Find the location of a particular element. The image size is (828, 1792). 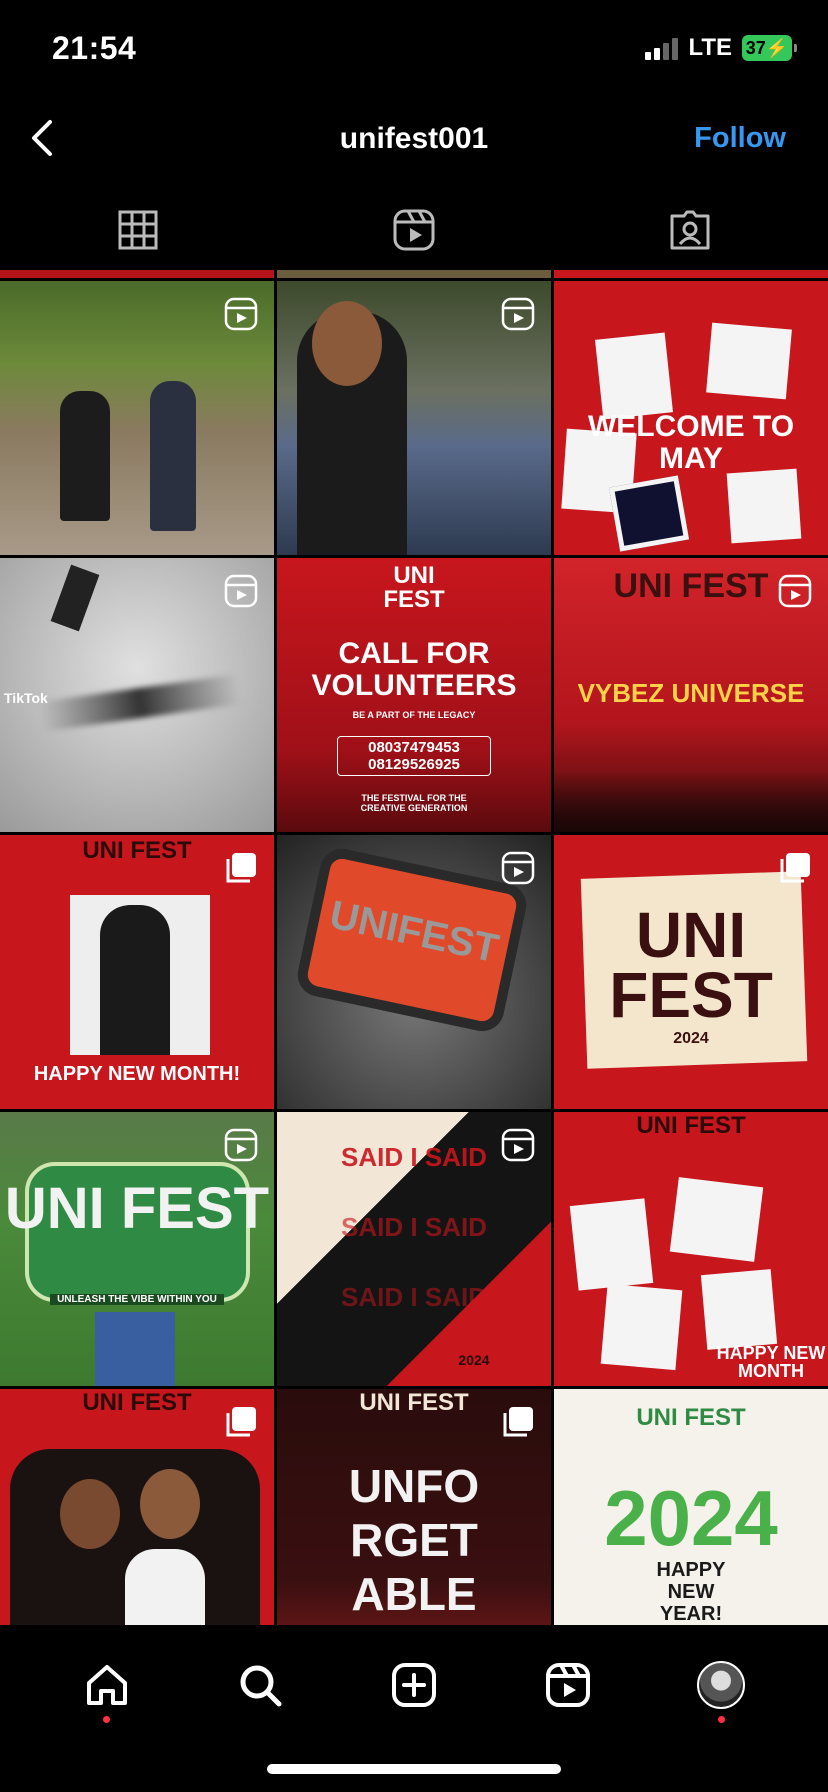

post-caption: VYBEZ UNIVERSE is located at coordinates (691, 693).